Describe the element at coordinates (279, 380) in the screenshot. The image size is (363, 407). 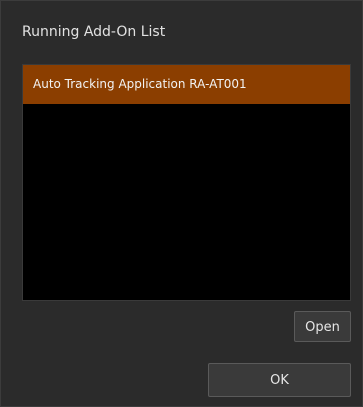
I see `ok-button: OK` at that location.